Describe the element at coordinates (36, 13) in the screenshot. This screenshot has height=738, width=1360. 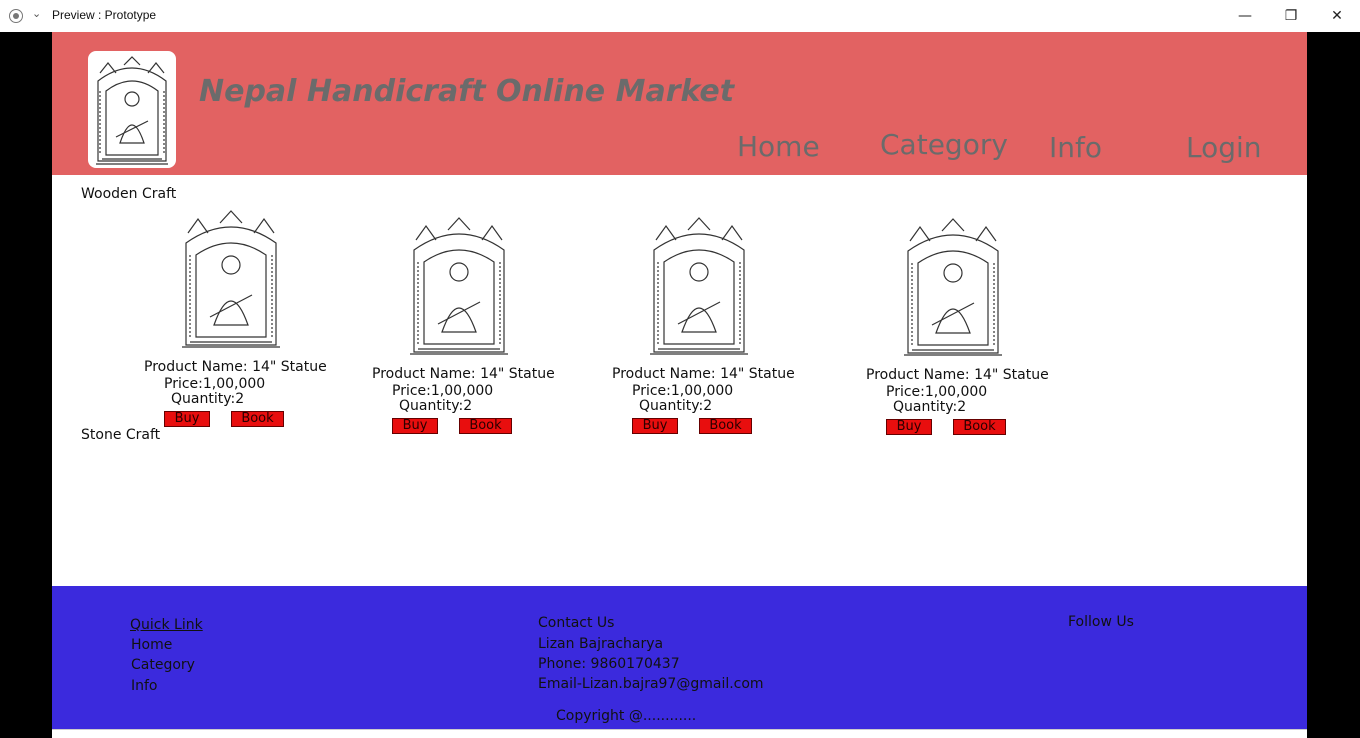
I see `chevron-down-icon: ⌄` at that location.